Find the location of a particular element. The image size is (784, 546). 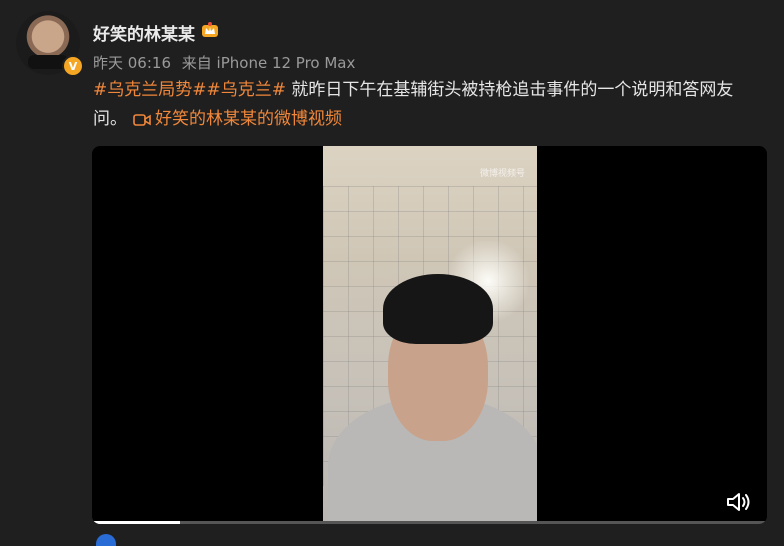

video-camera-icon is located at coordinates (142, 120).